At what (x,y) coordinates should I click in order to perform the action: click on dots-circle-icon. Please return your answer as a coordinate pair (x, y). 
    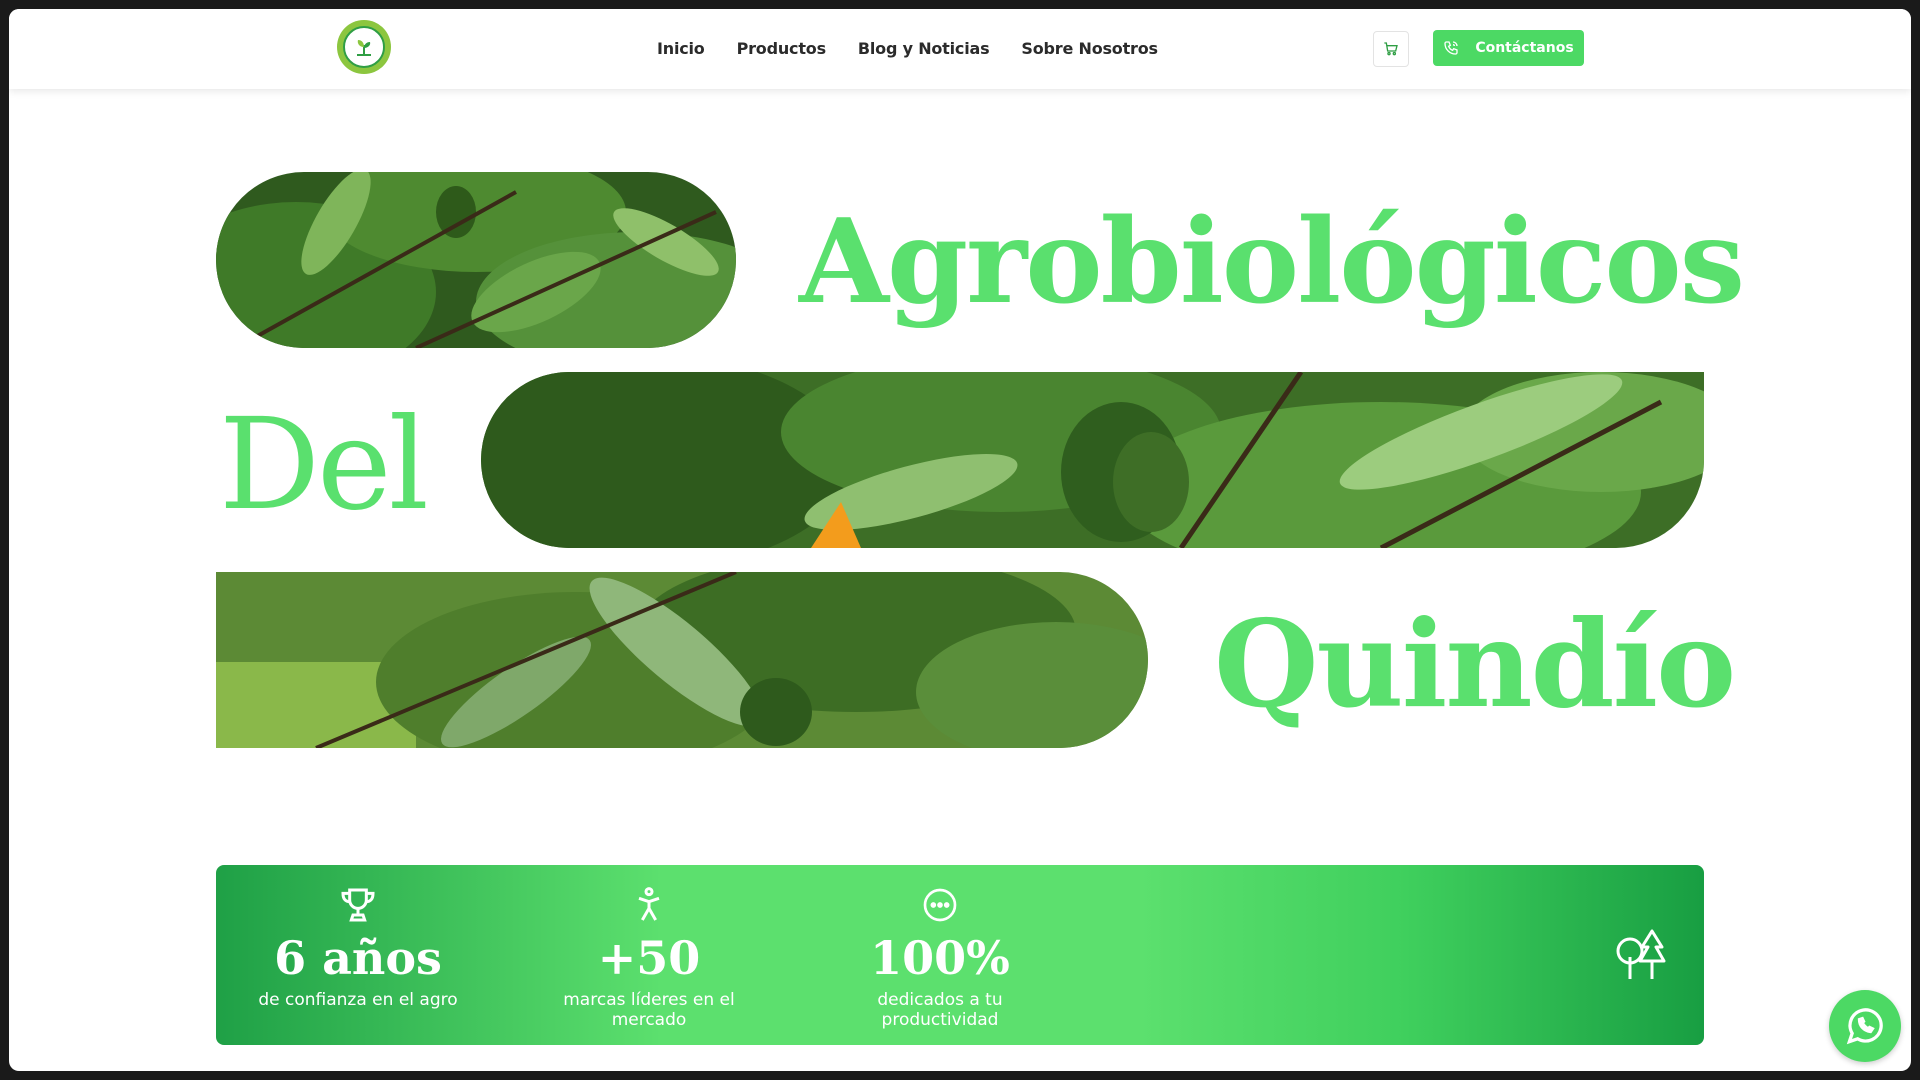
    Looking at the image, I should click on (940, 905).